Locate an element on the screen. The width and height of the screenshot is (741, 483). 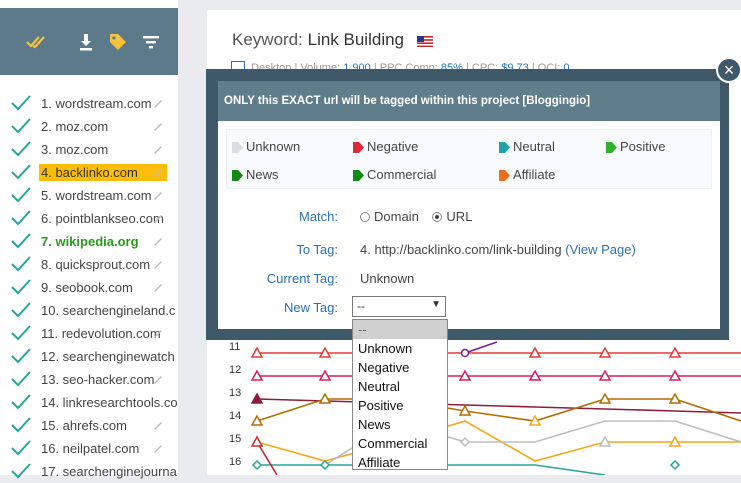
list-item: 5. wordstream.com is located at coordinates (89, 195).